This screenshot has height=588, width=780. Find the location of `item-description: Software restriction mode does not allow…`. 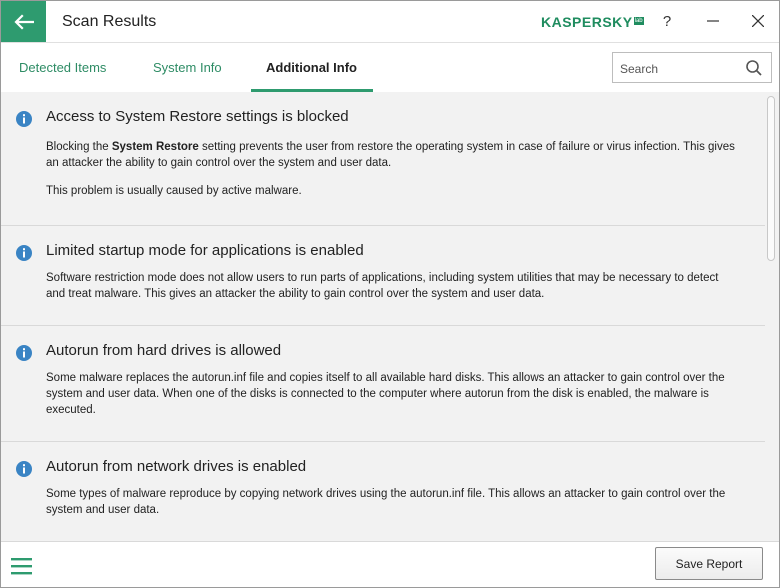

item-description: Software restriction mode does not allow… is located at coordinates (382, 286).